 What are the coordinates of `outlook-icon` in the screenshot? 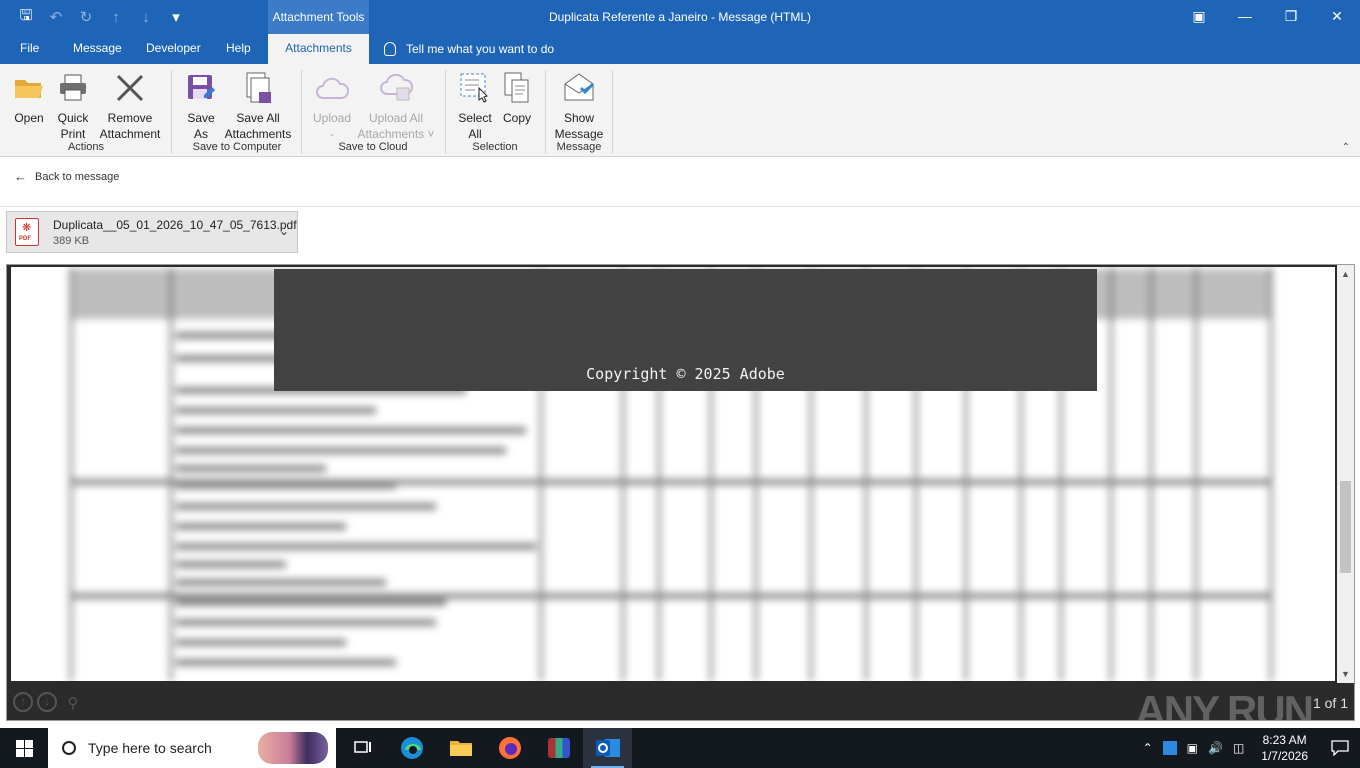 It's located at (607, 748).